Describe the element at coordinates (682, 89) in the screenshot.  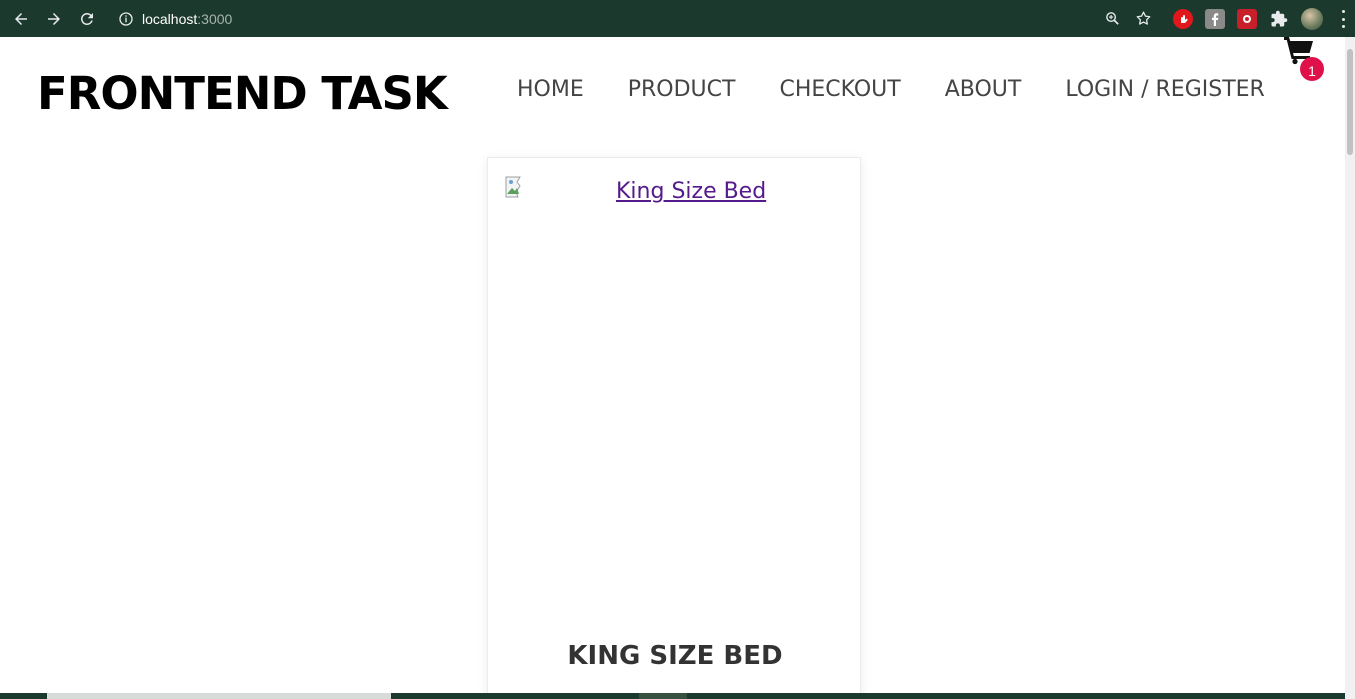
I see `nav-product: PRODUCT` at that location.